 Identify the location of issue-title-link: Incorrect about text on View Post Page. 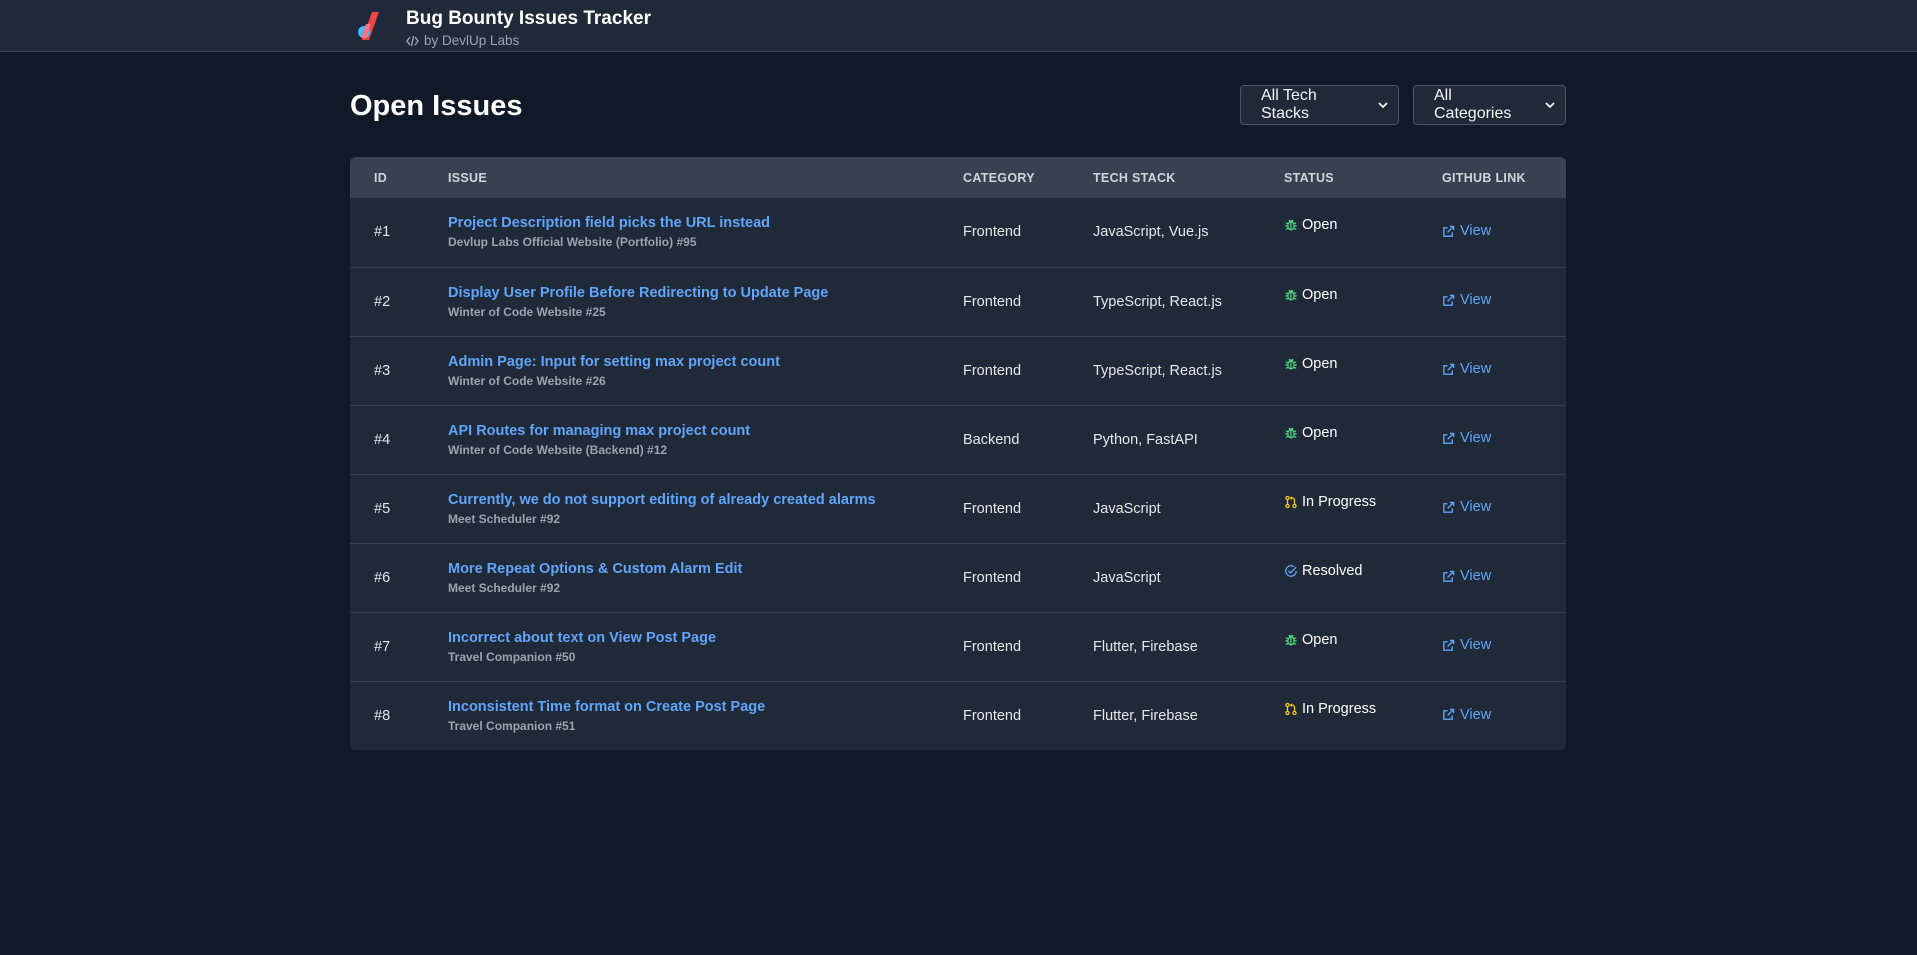
(705, 638).